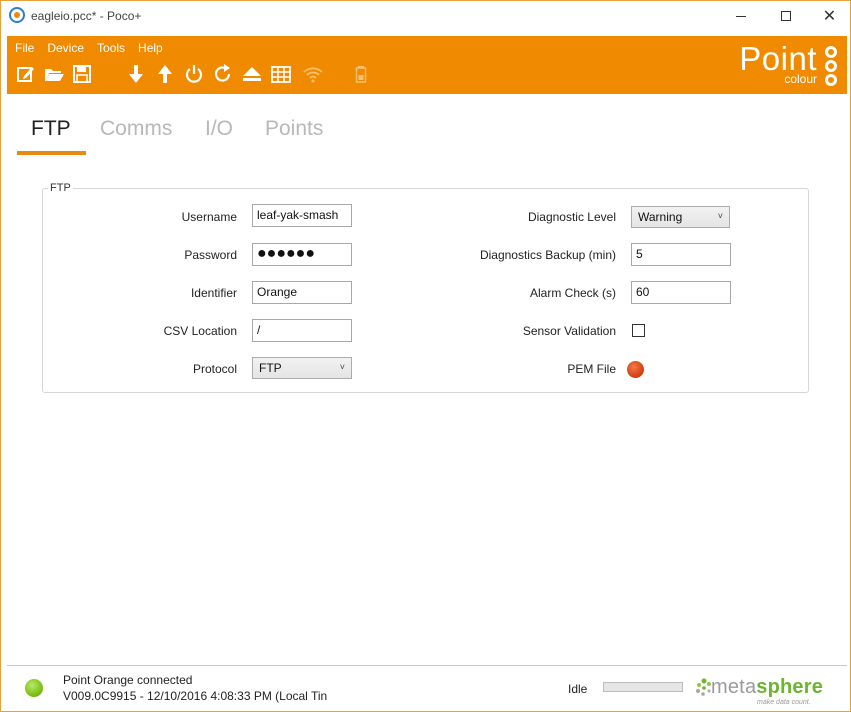 Image resolution: width=851 pixels, height=712 pixels. I want to click on csv-location-field: /, so click(302, 330).